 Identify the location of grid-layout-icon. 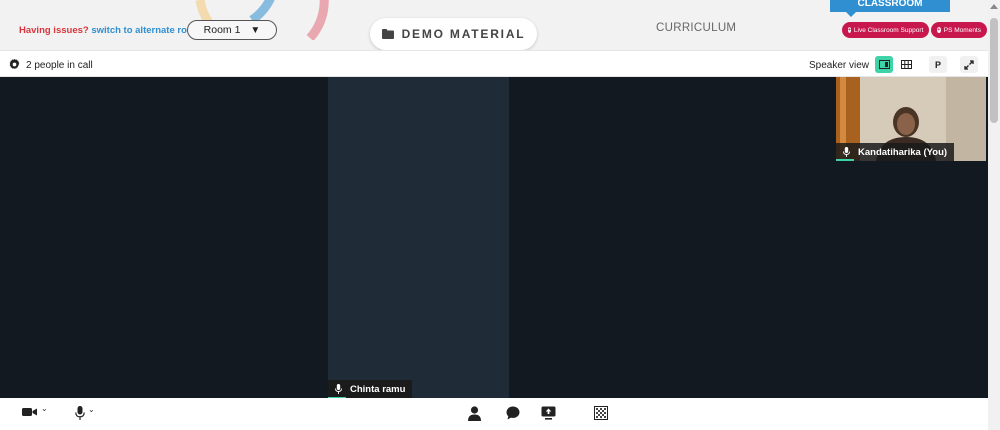
(906, 64).